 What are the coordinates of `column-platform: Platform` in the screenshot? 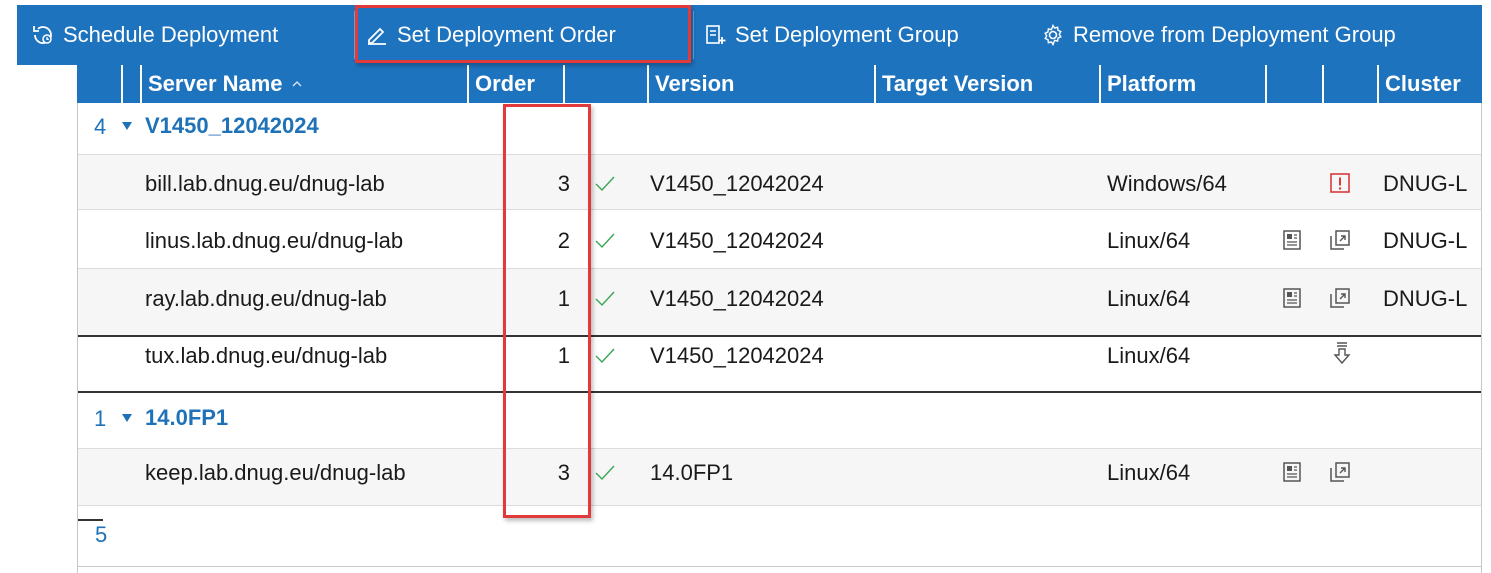 It's located at (1183, 84).